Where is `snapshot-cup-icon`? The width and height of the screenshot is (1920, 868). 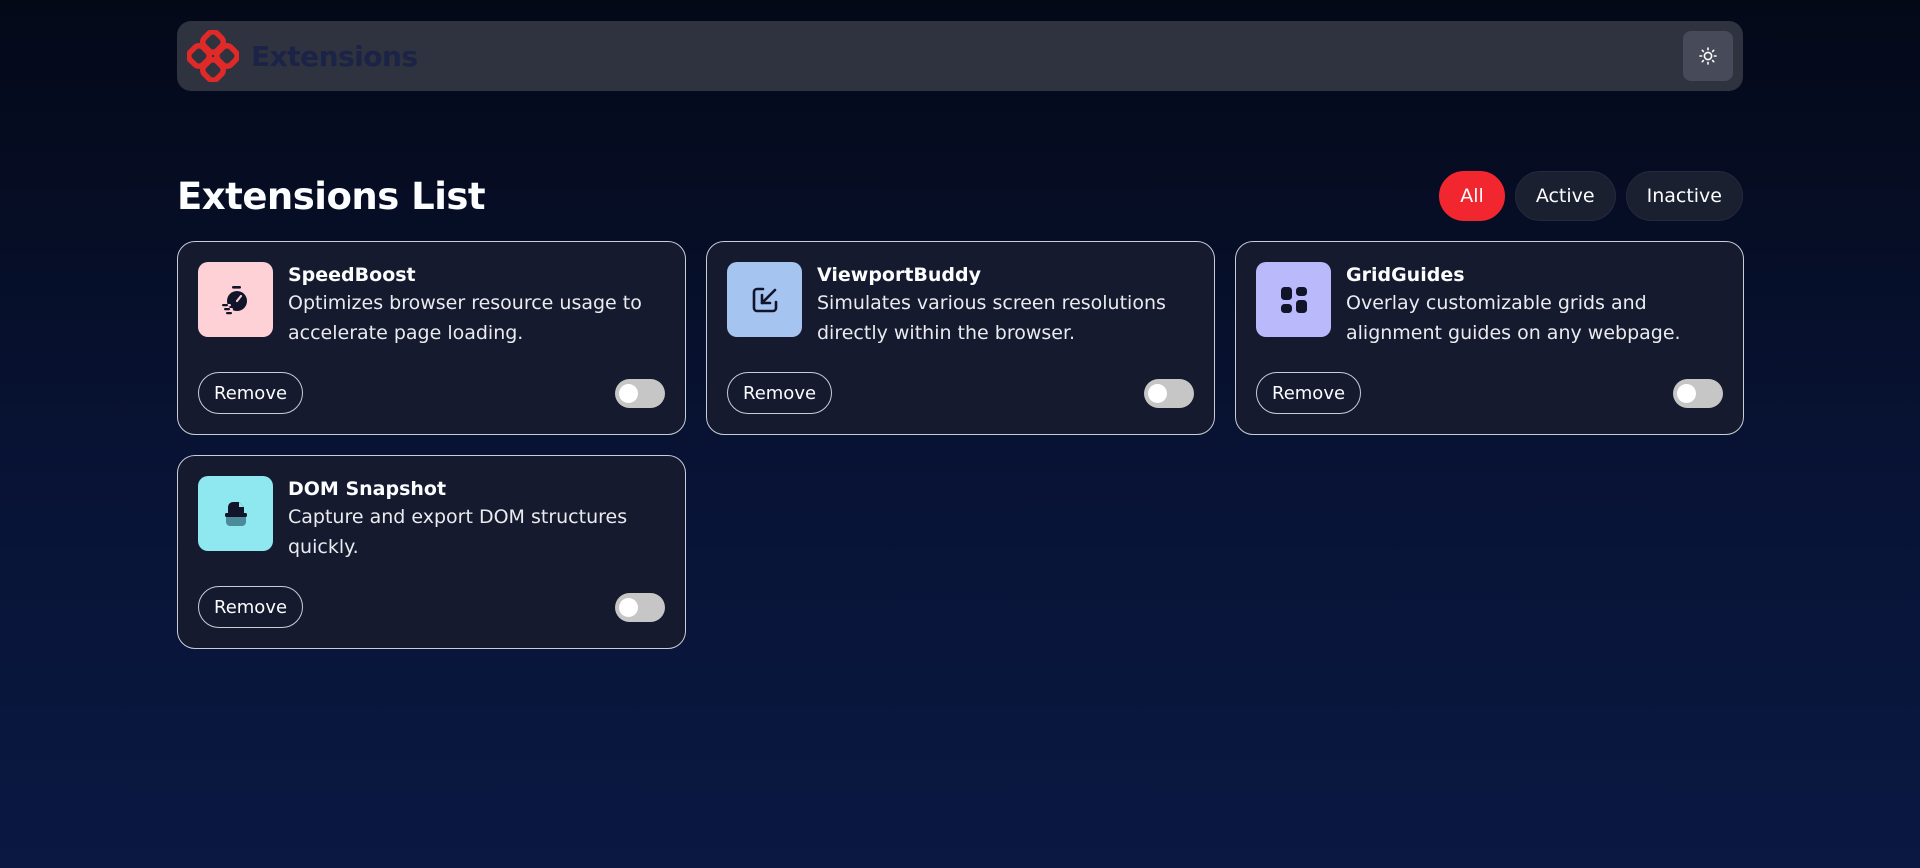 snapshot-cup-icon is located at coordinates (235, 513).